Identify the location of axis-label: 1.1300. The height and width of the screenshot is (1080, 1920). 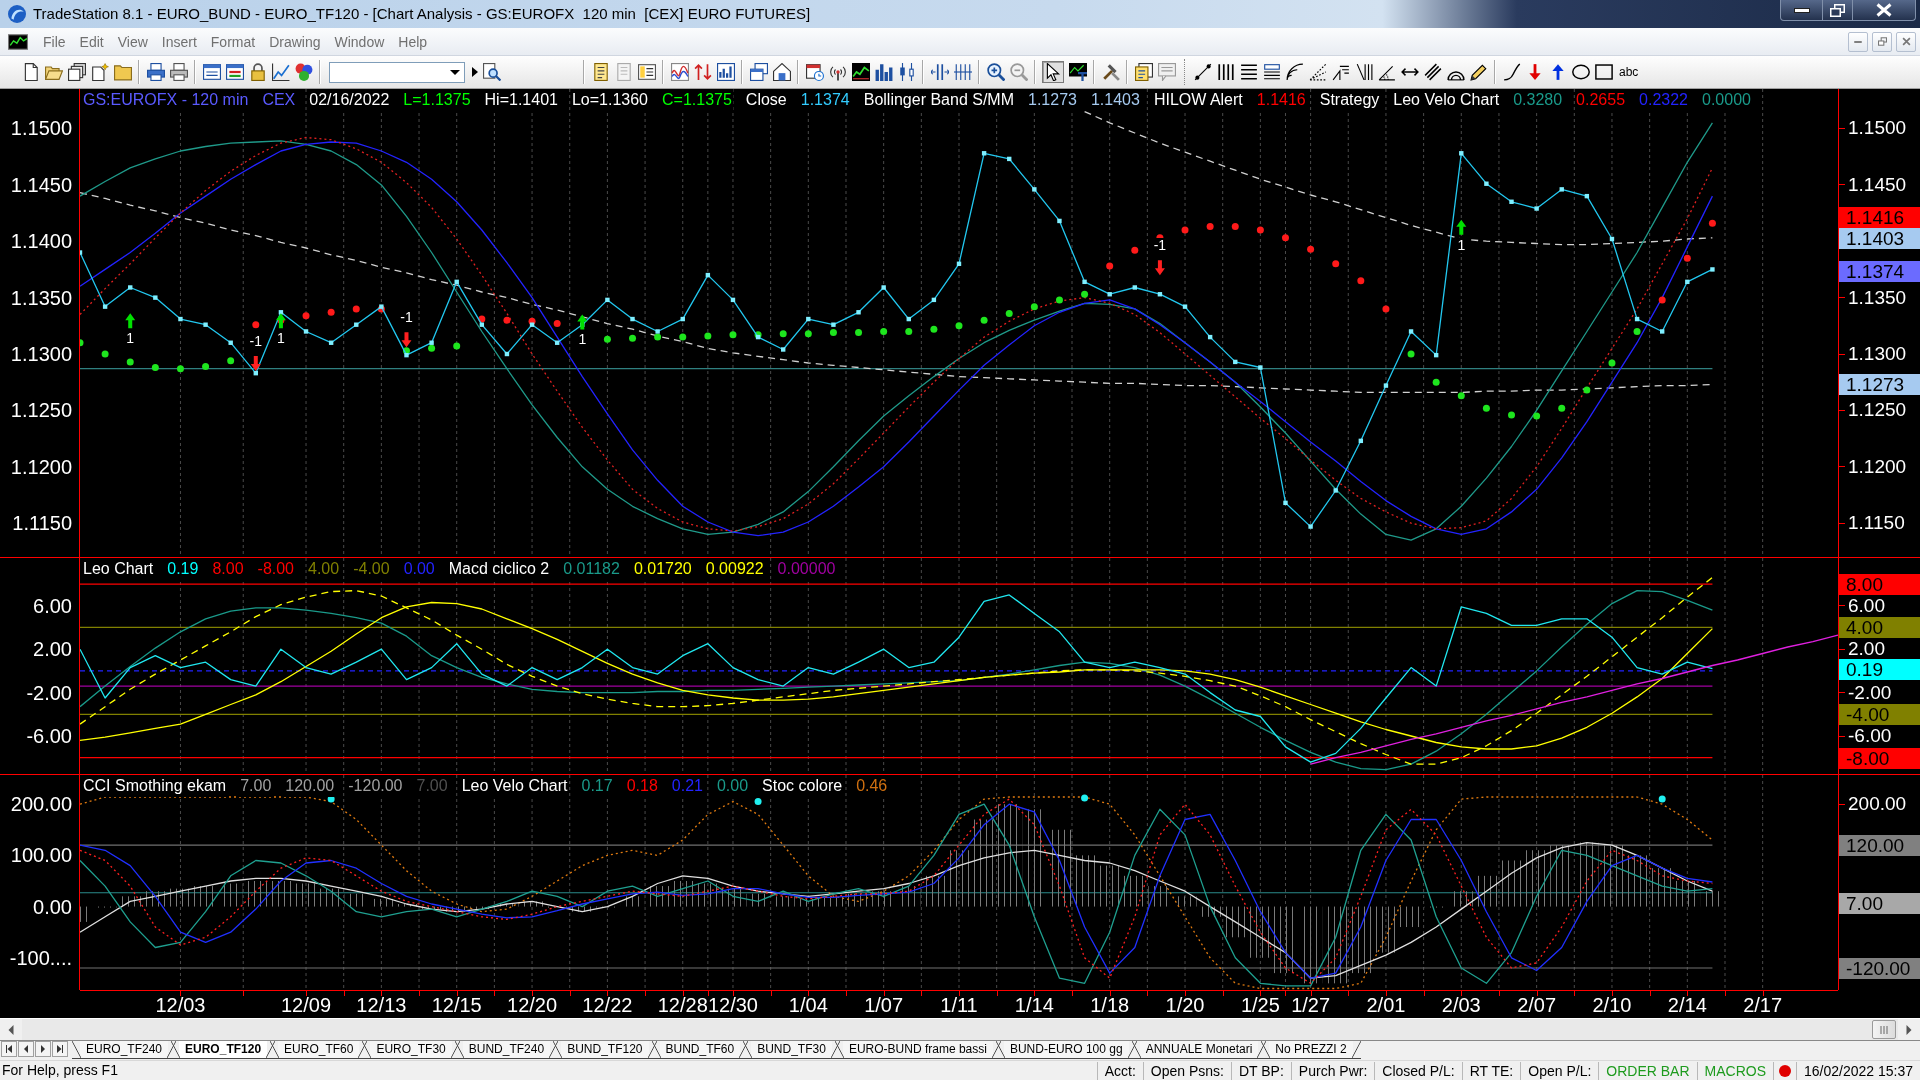
(41, 354).